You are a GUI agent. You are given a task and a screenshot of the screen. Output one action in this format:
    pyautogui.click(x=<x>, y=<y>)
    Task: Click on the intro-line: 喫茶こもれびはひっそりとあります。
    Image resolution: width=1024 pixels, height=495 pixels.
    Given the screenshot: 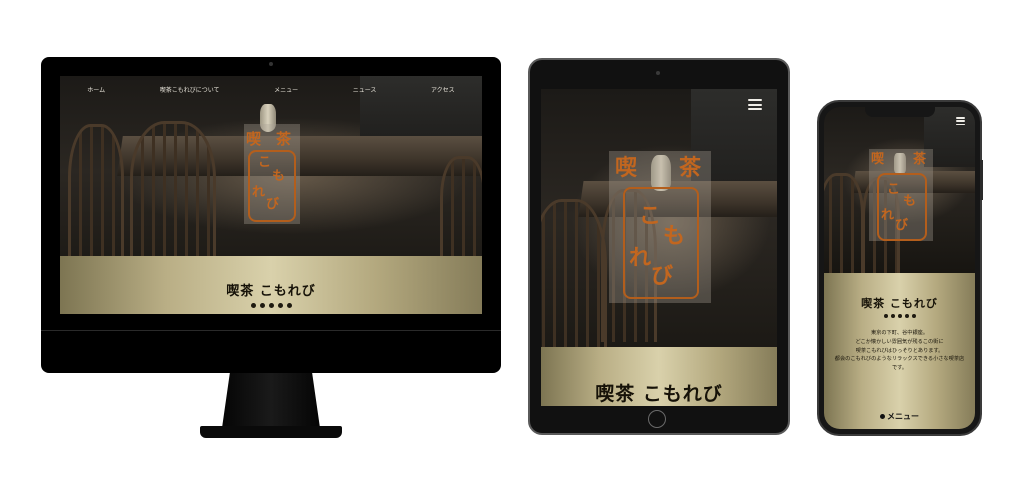 What is the action you would take?
    pyautogui.click(x=899, y=350)
    